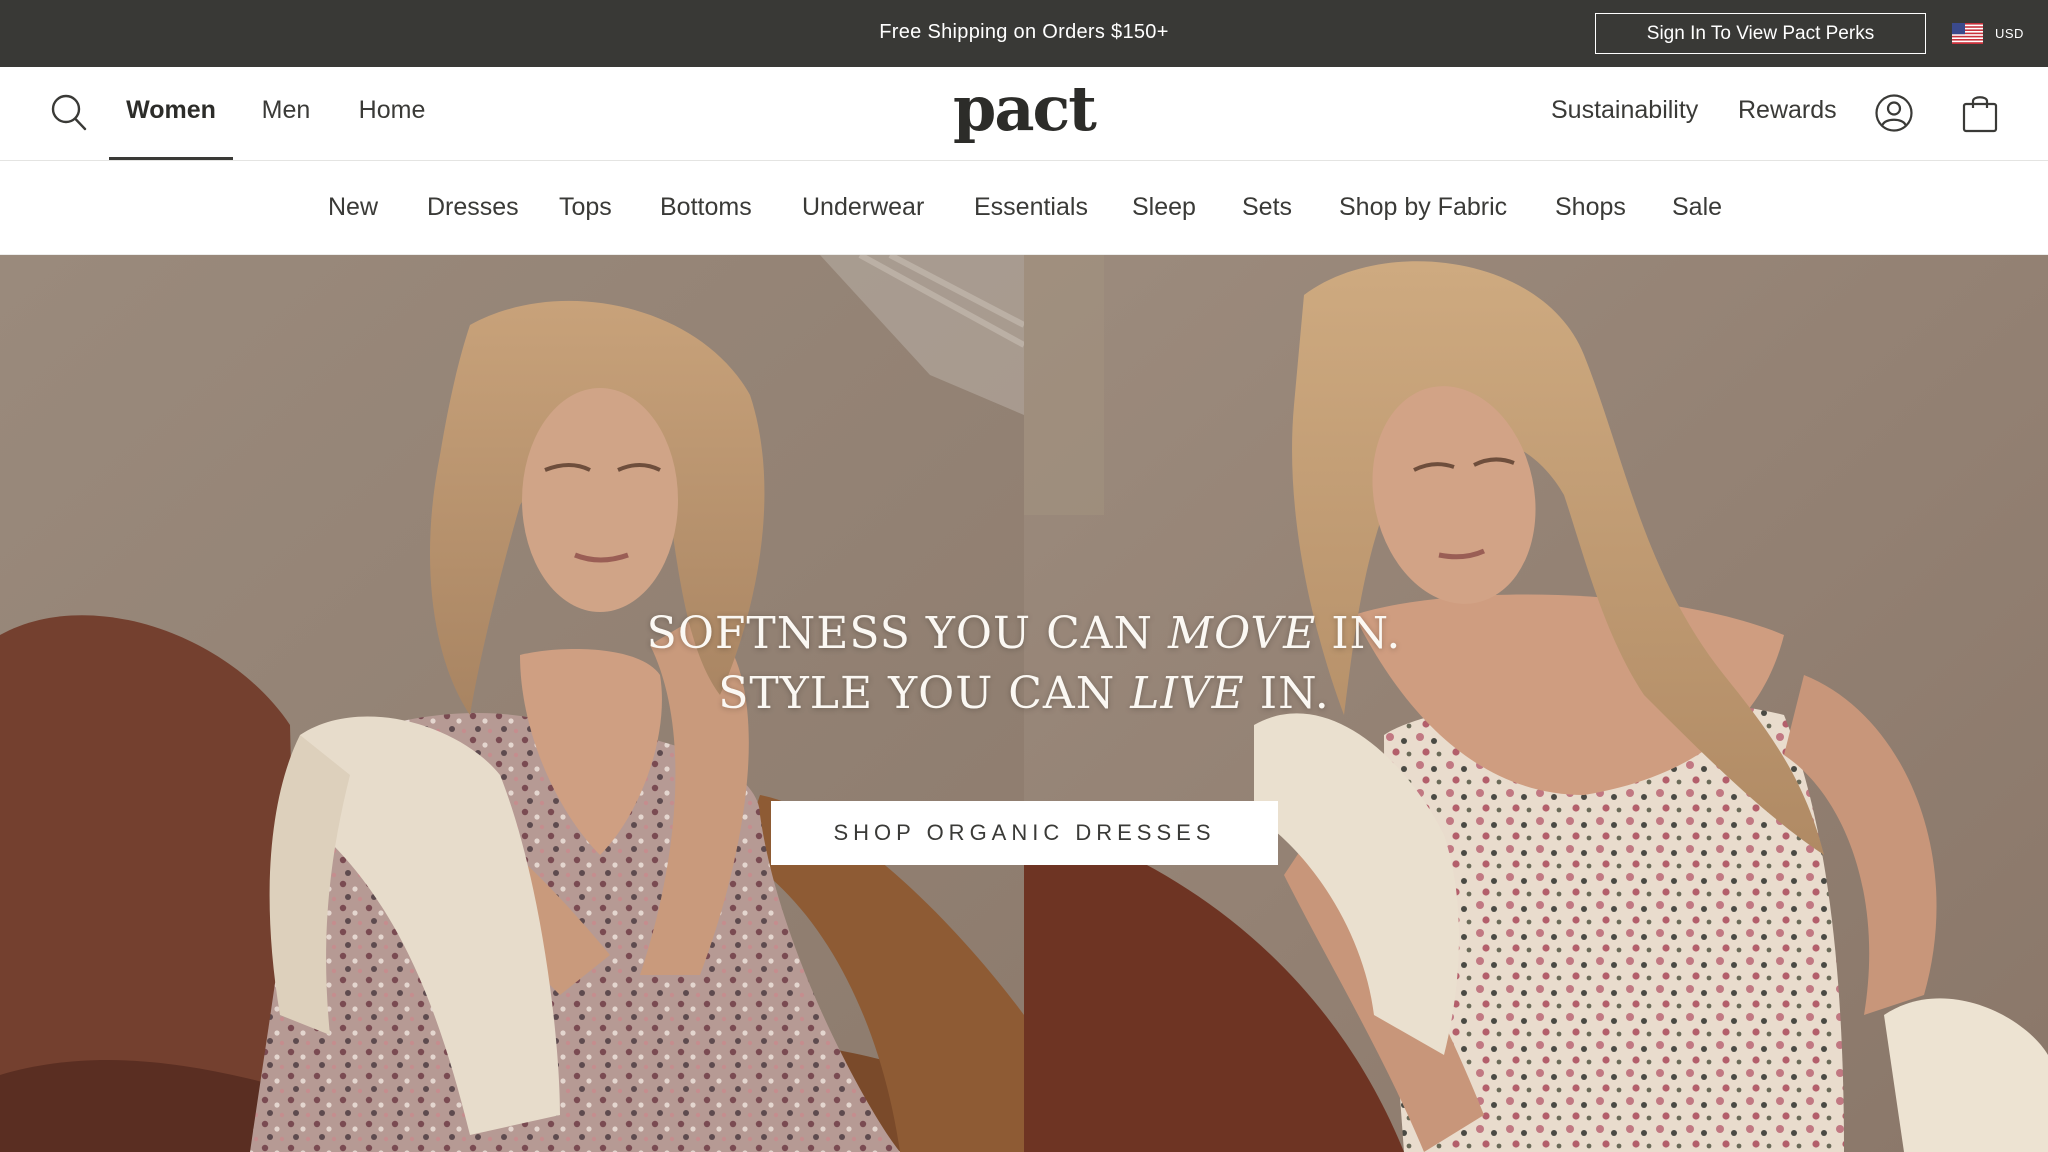  What do you see at coordinates (1624, 113) in the screenshot?
I see `sustainability-link: Sustainability` at bounding box center [1624, 113].